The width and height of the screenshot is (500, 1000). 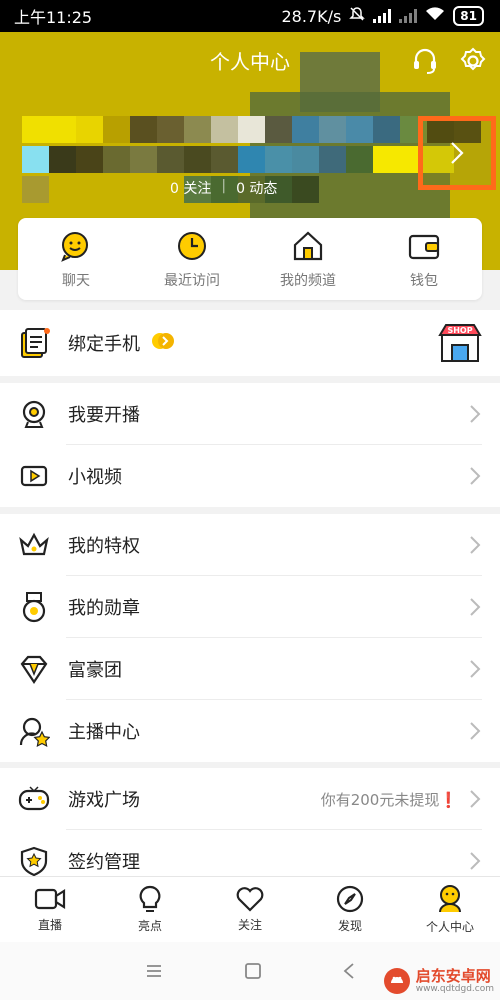 I want to click on menu-row-short-video: 小视频, so click(x=250, y=476).